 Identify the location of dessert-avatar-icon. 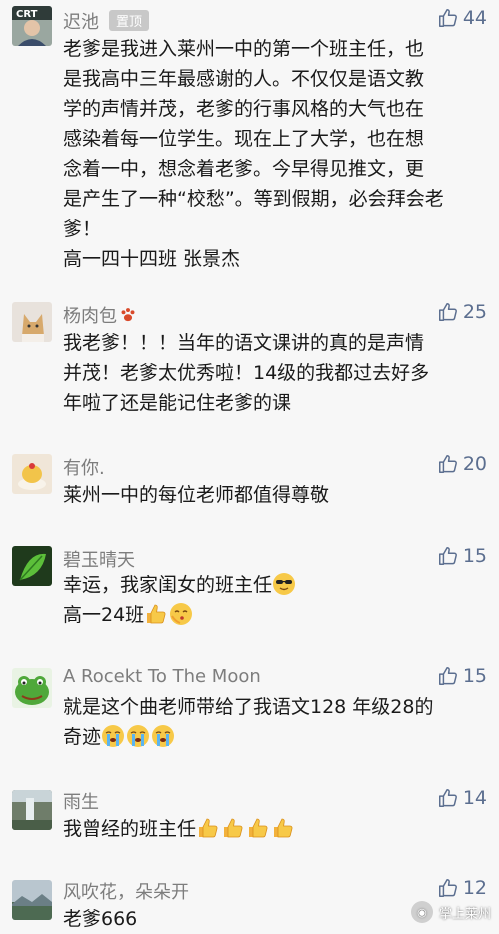
(32, 474).